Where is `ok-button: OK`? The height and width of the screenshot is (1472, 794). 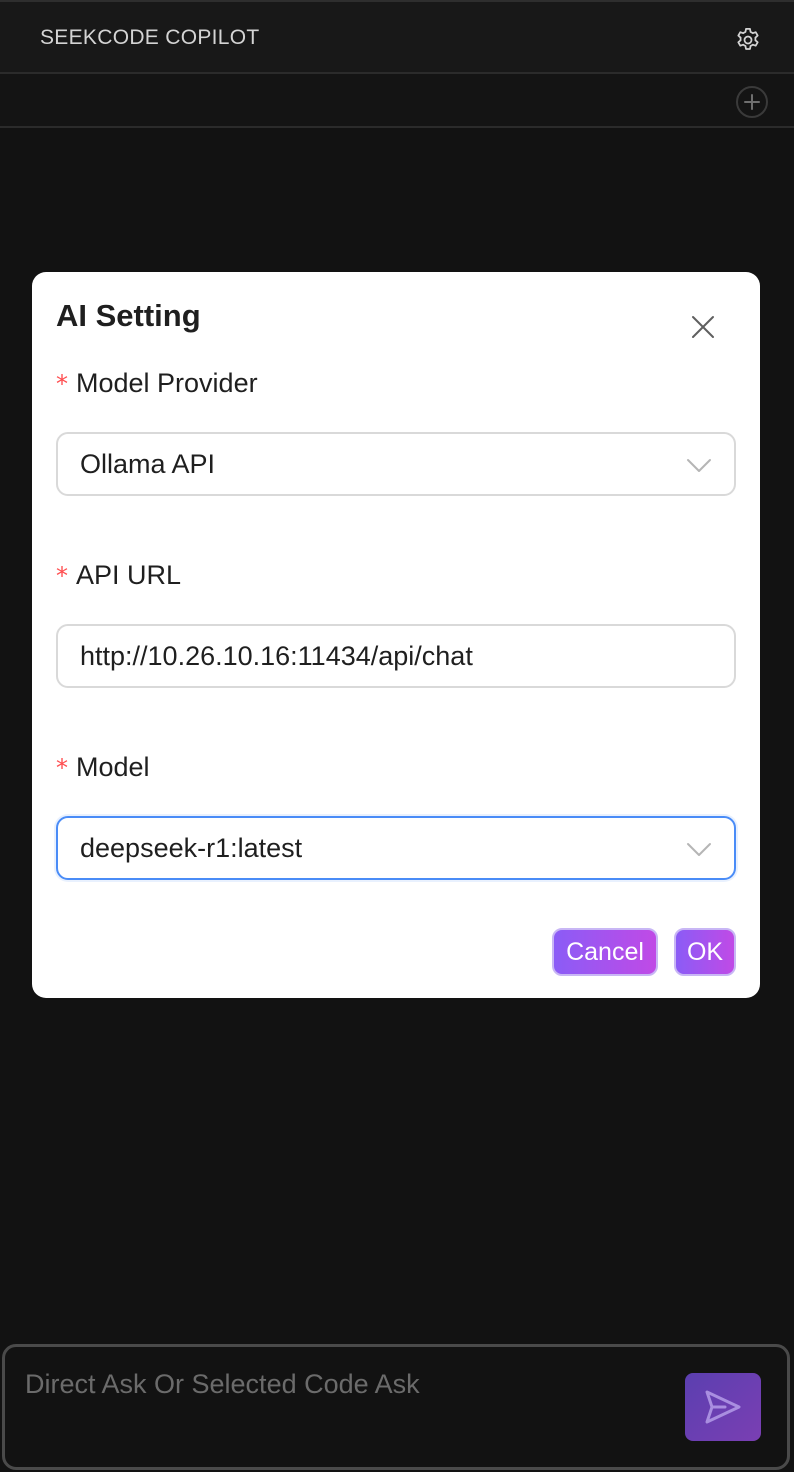
ok-button: OK is located at coordinates (705, 952).